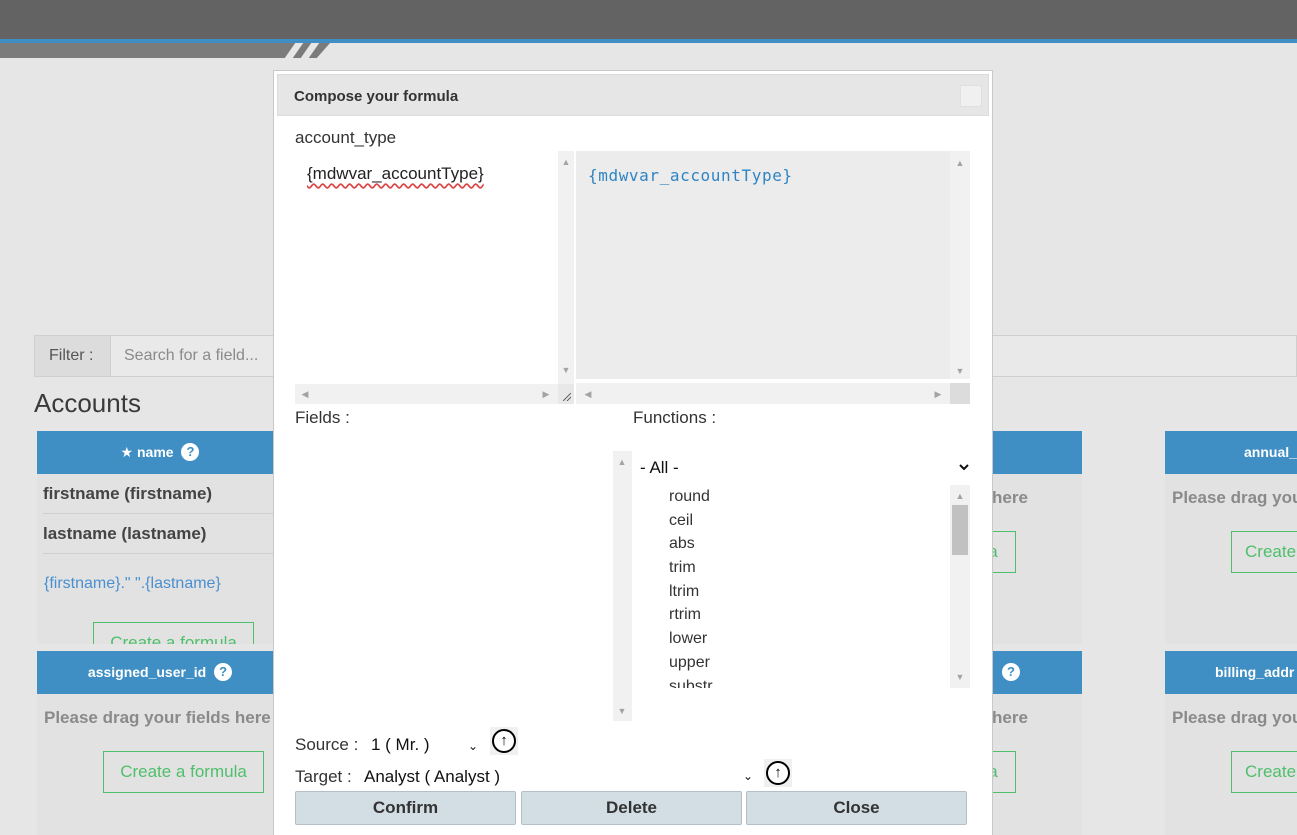 The height and width of the screenshot is (835, 1297). What do you see at coordinates (346, 137) in the screenshot?
I see `target-field-name: account_type` at bounding box center [346, 137].